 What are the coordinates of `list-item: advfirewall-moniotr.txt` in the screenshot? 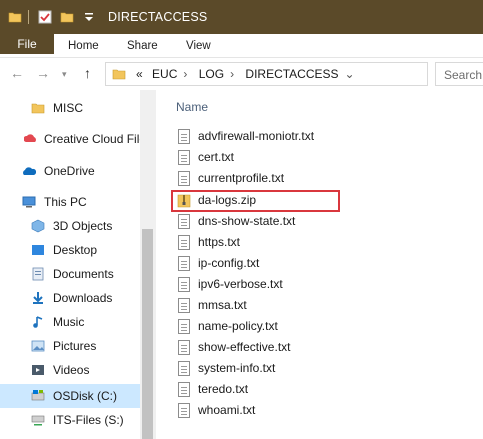 It's located at (318, 136).